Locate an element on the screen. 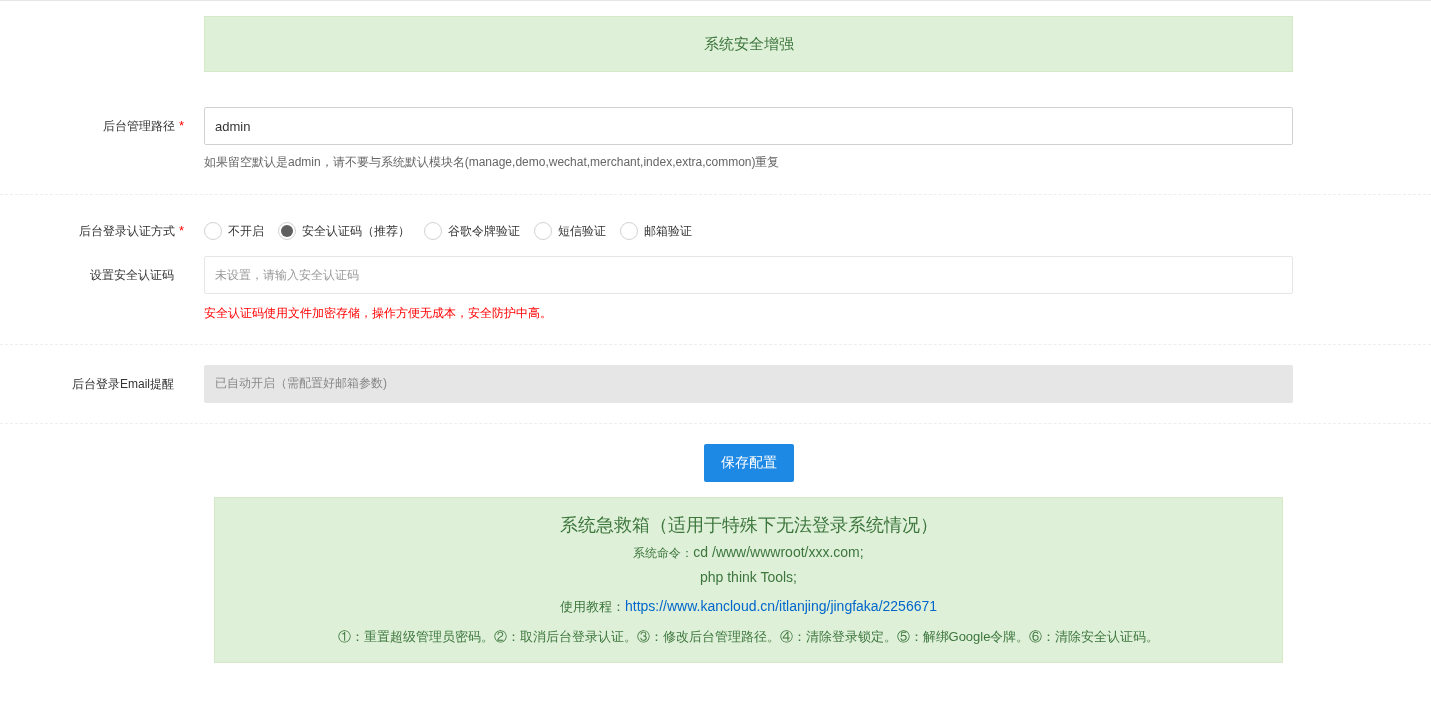  command-text: php think Tools; is located at coordinates (748, 577).